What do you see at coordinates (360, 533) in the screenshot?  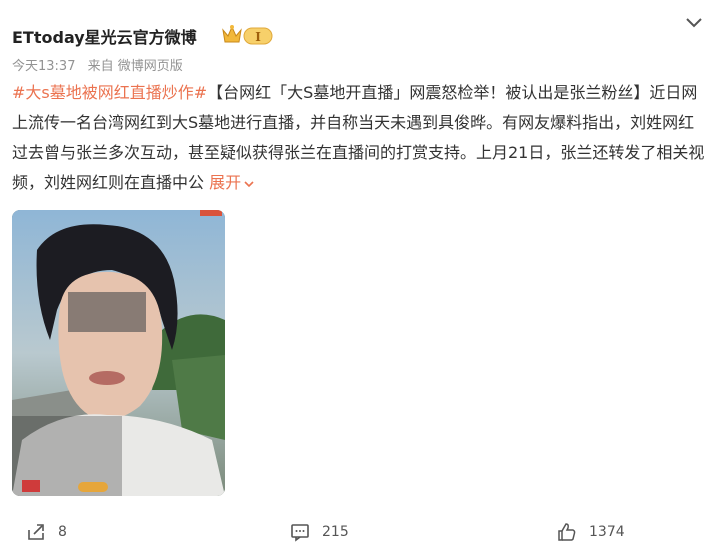 I see `action-bar: 8 215 1374` at bounding box center [360, 533].